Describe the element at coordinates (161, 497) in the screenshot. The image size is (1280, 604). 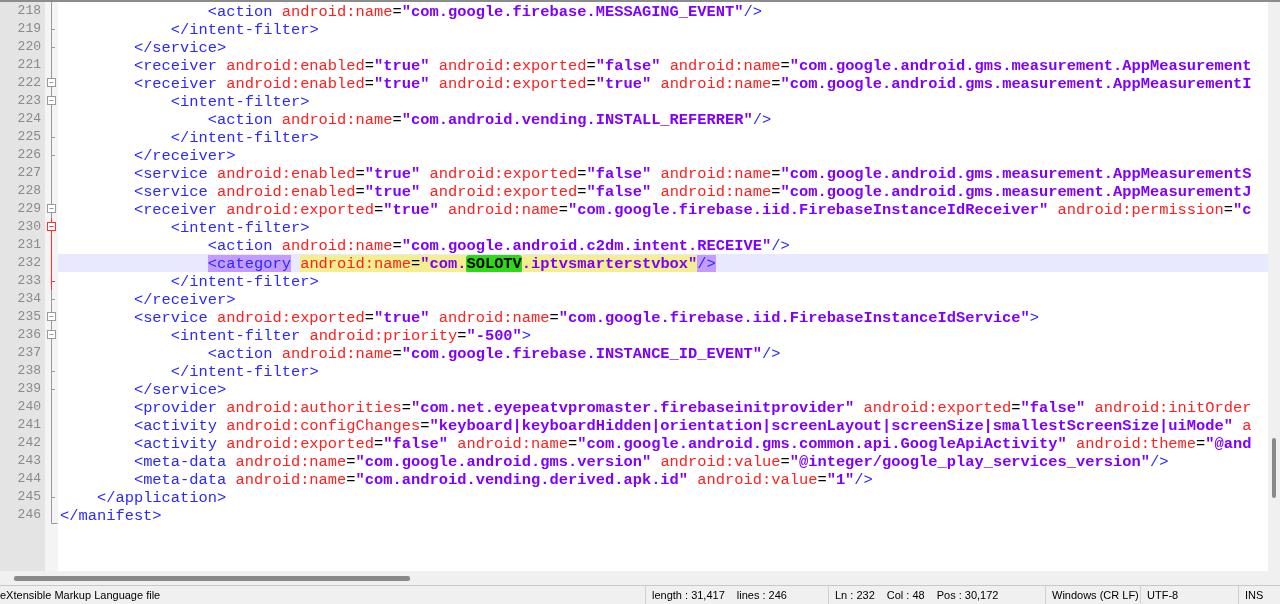
I see `code-line: </application>` at that location.